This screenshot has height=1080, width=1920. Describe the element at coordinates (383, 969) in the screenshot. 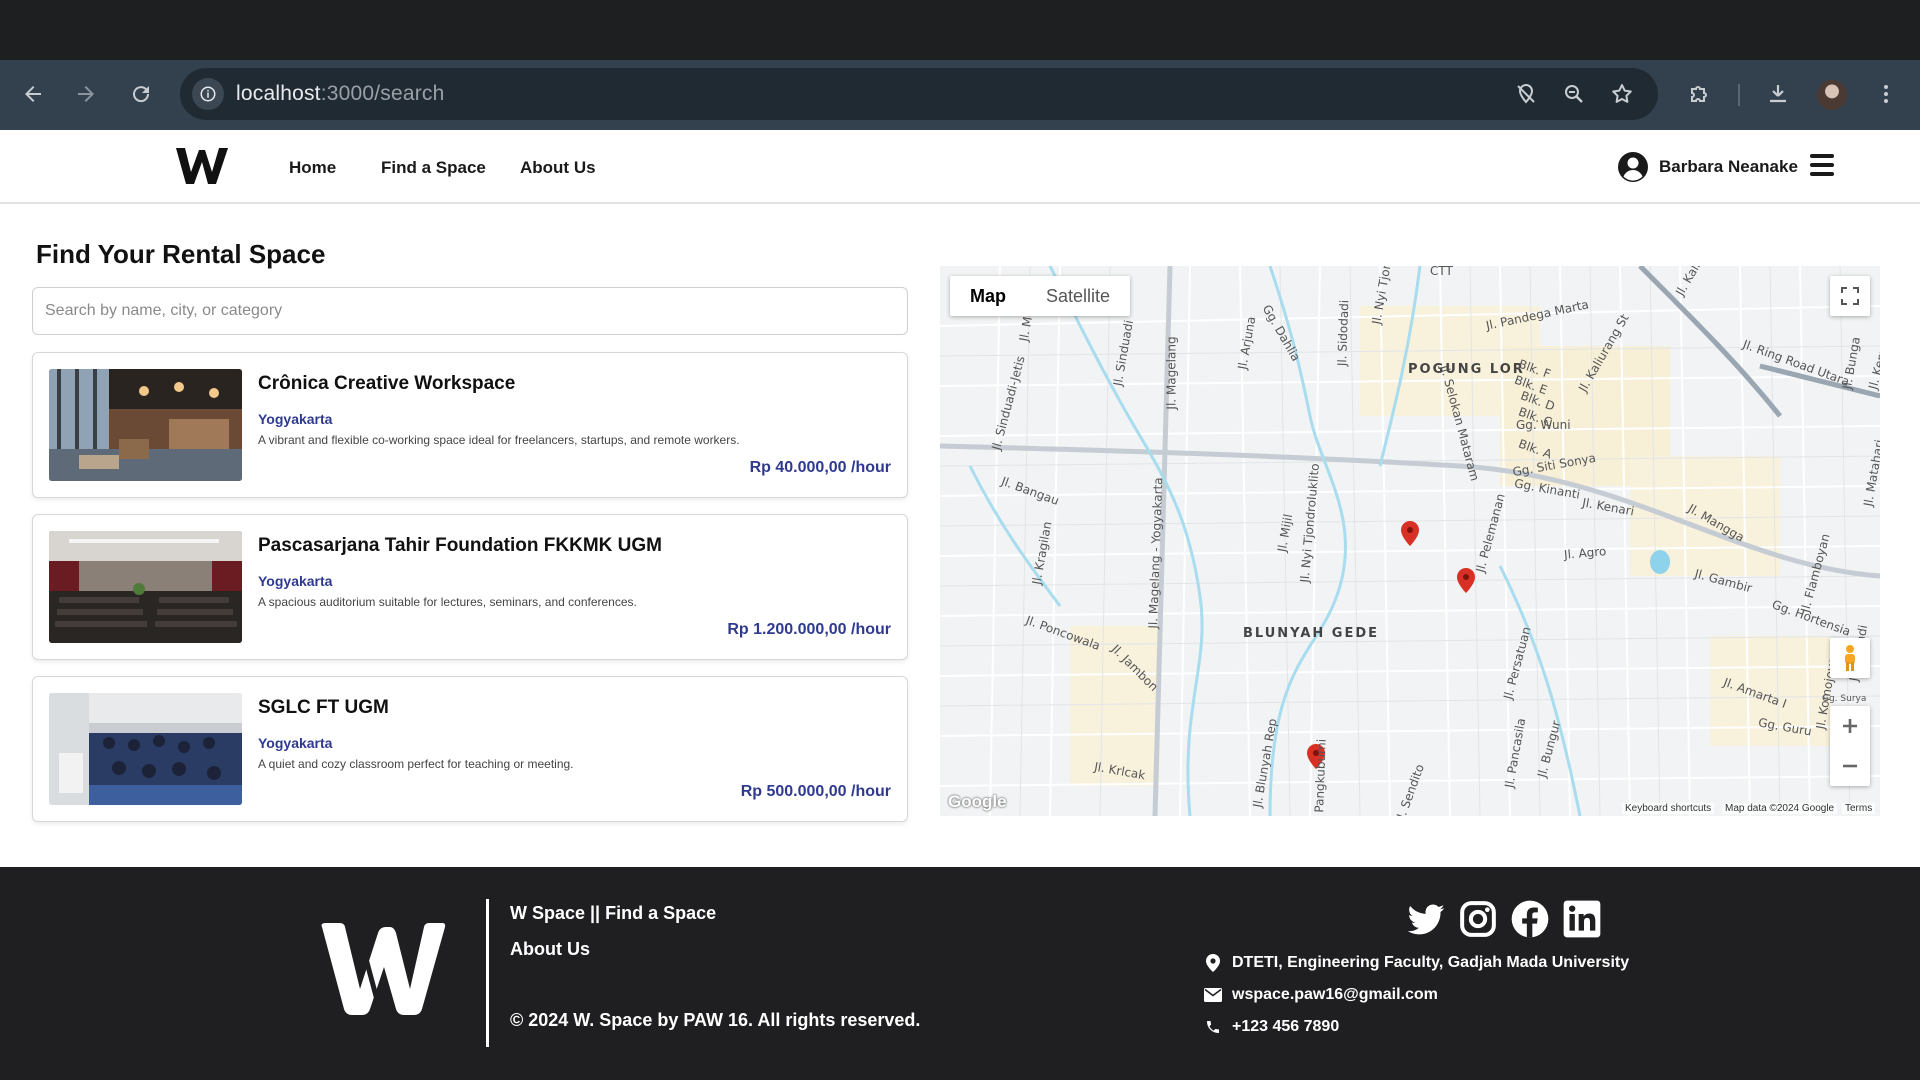

I see `w-space-footer-logo` at that location.